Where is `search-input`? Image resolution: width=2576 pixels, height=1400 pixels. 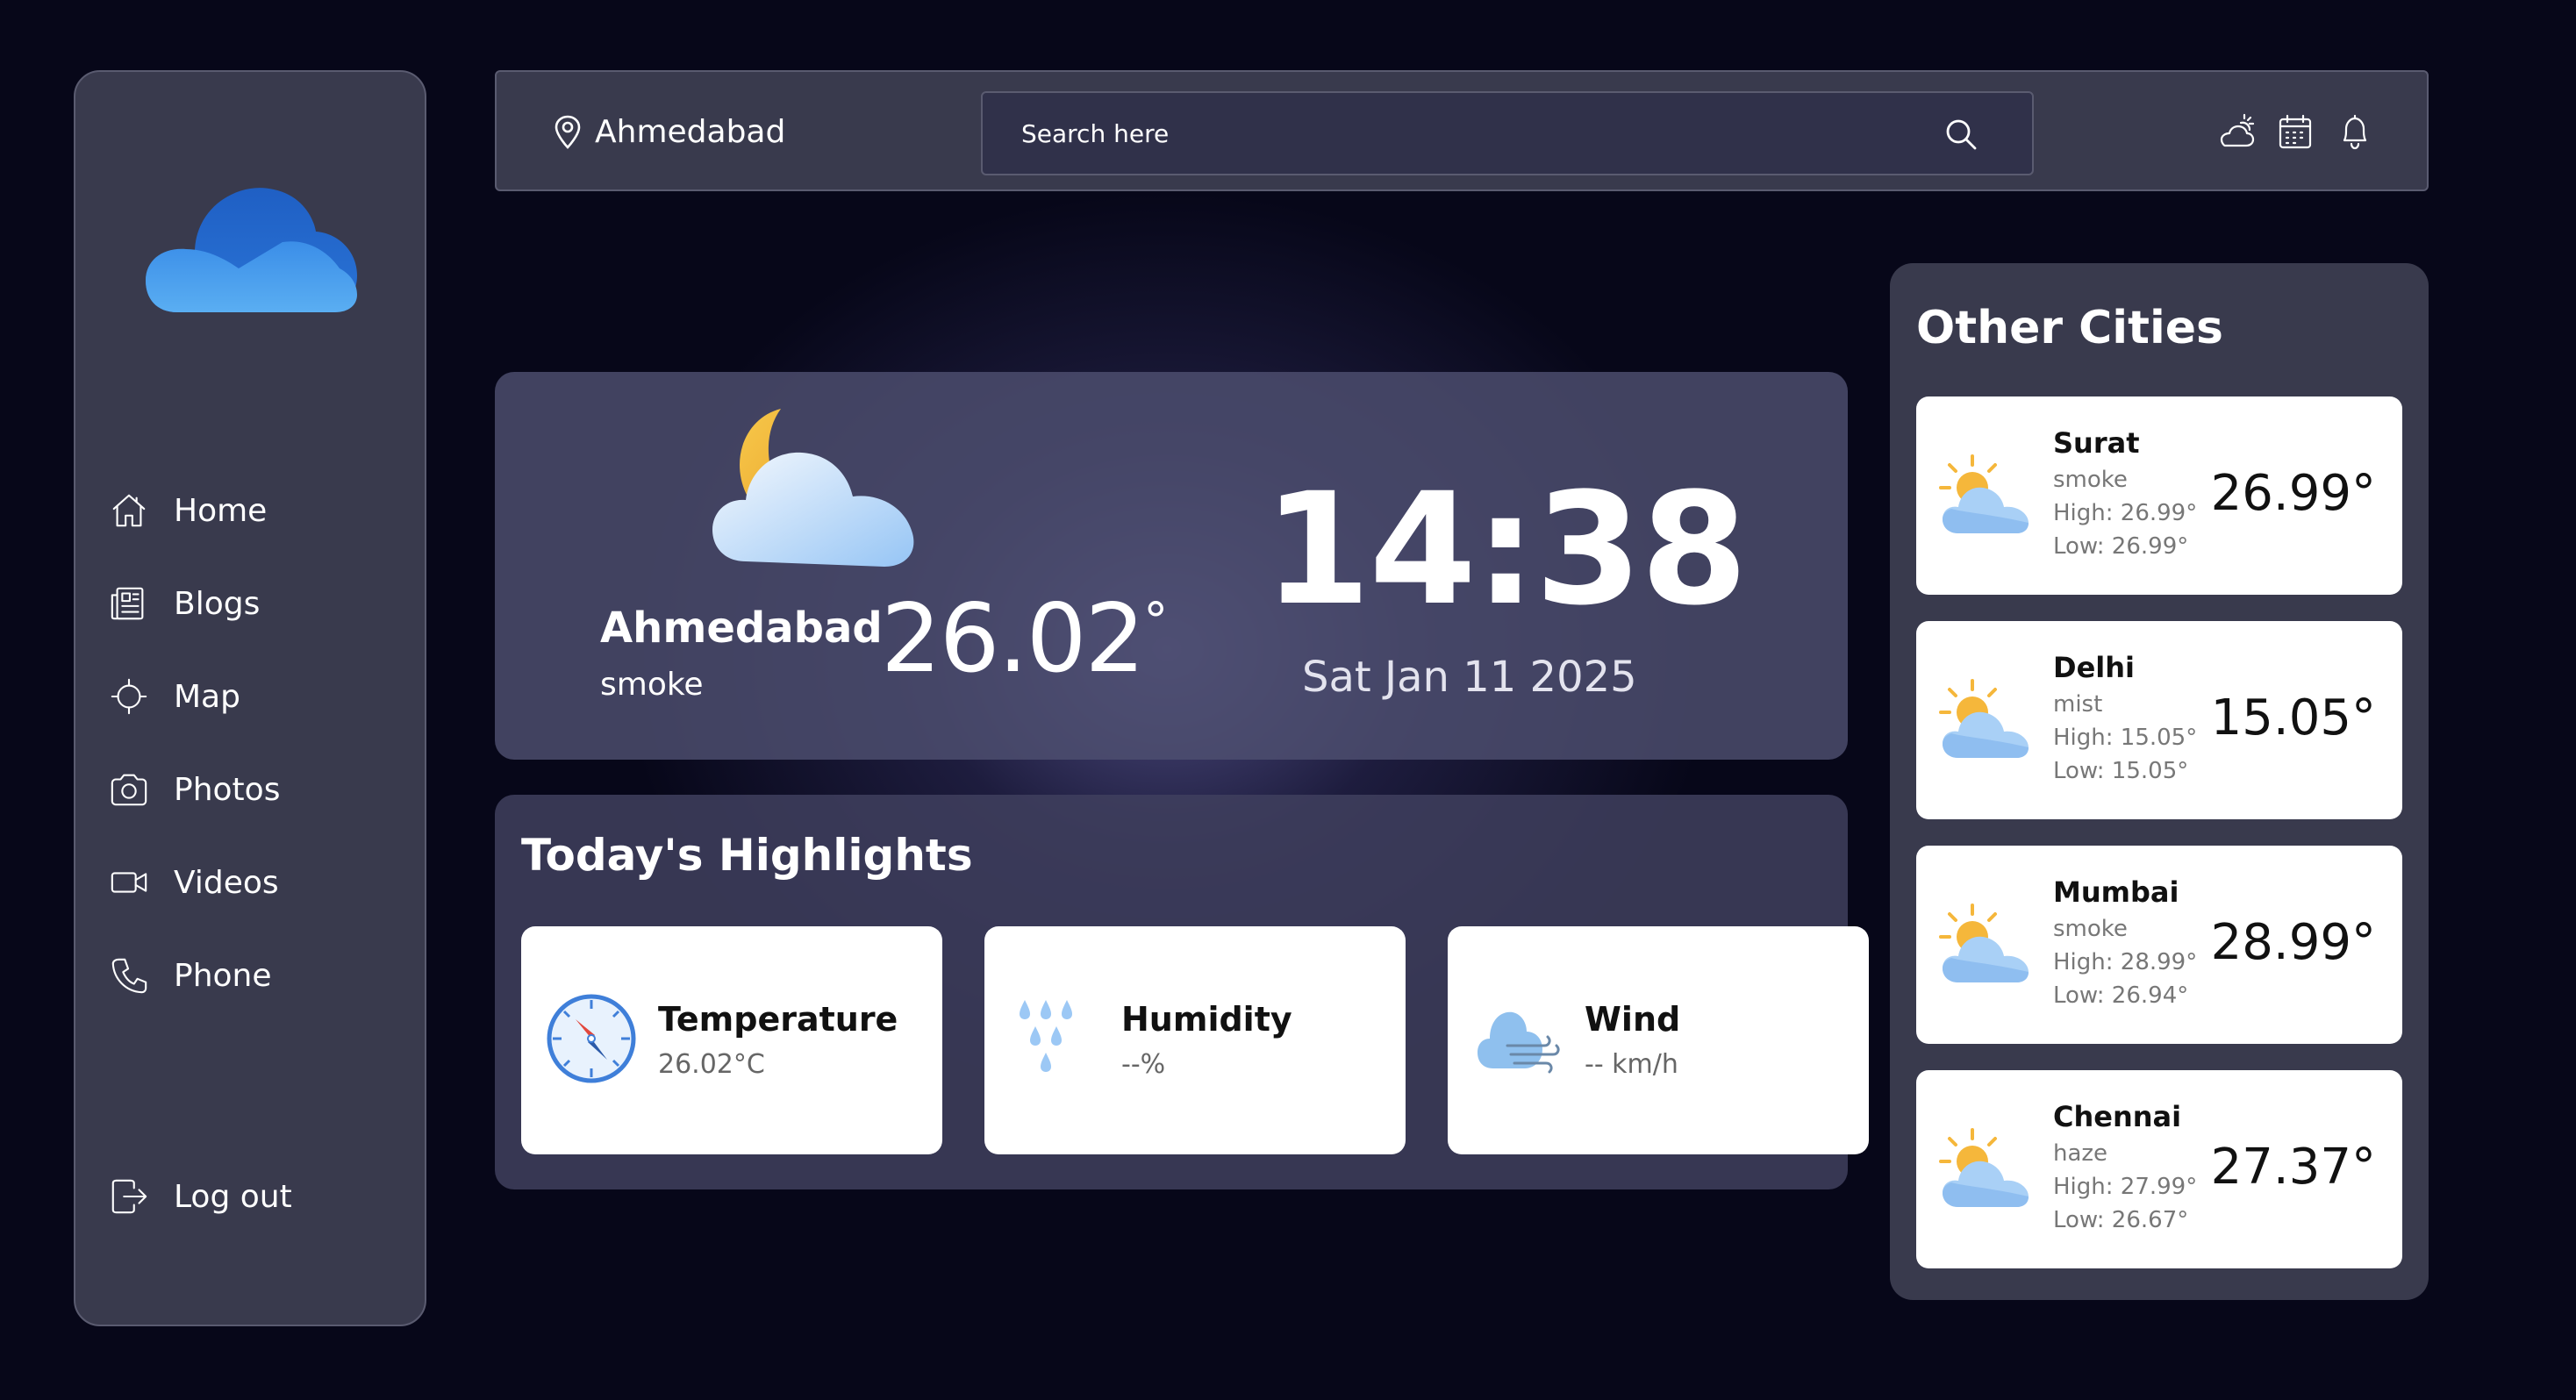 search-input is located at coordinates (1507, 133).